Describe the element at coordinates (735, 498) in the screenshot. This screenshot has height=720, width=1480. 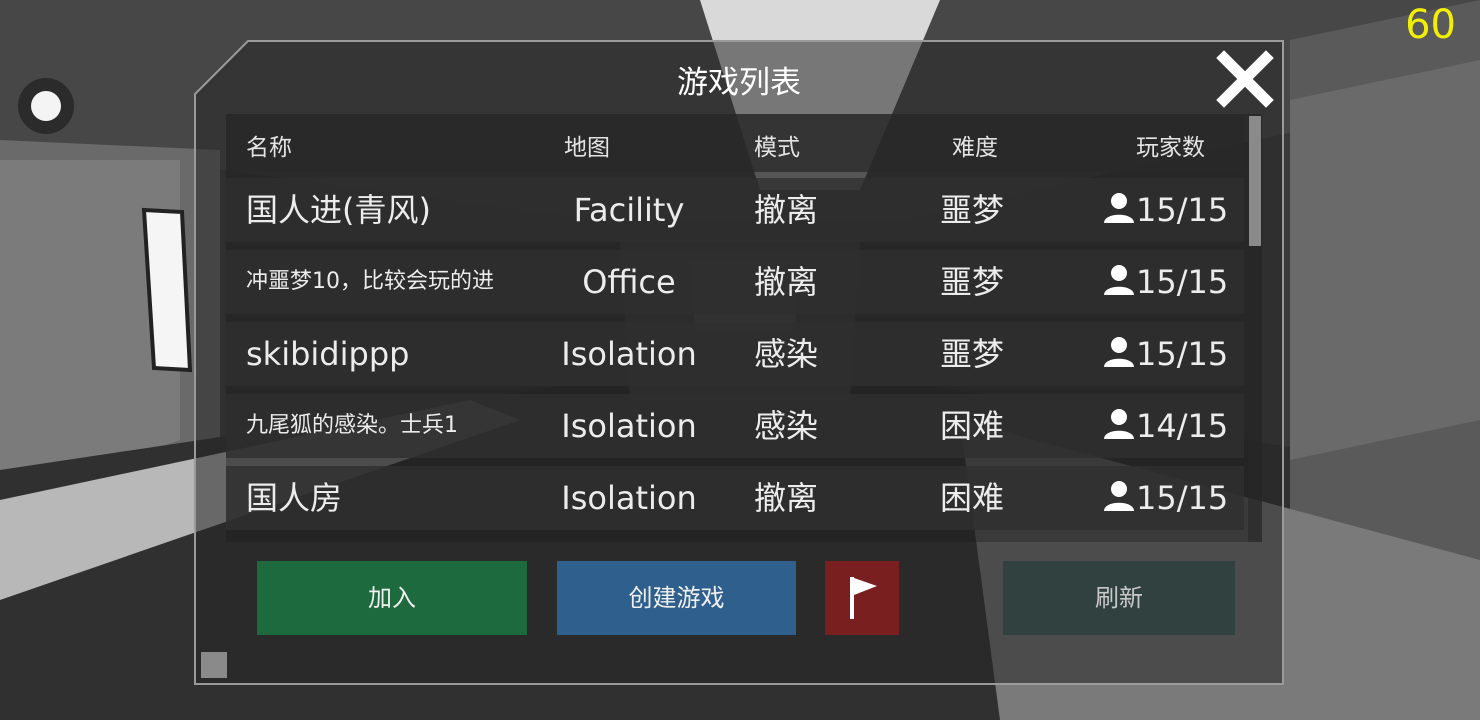
I see `game-row: 国人房 Isolation 撤离 困难 15/15` at that location.